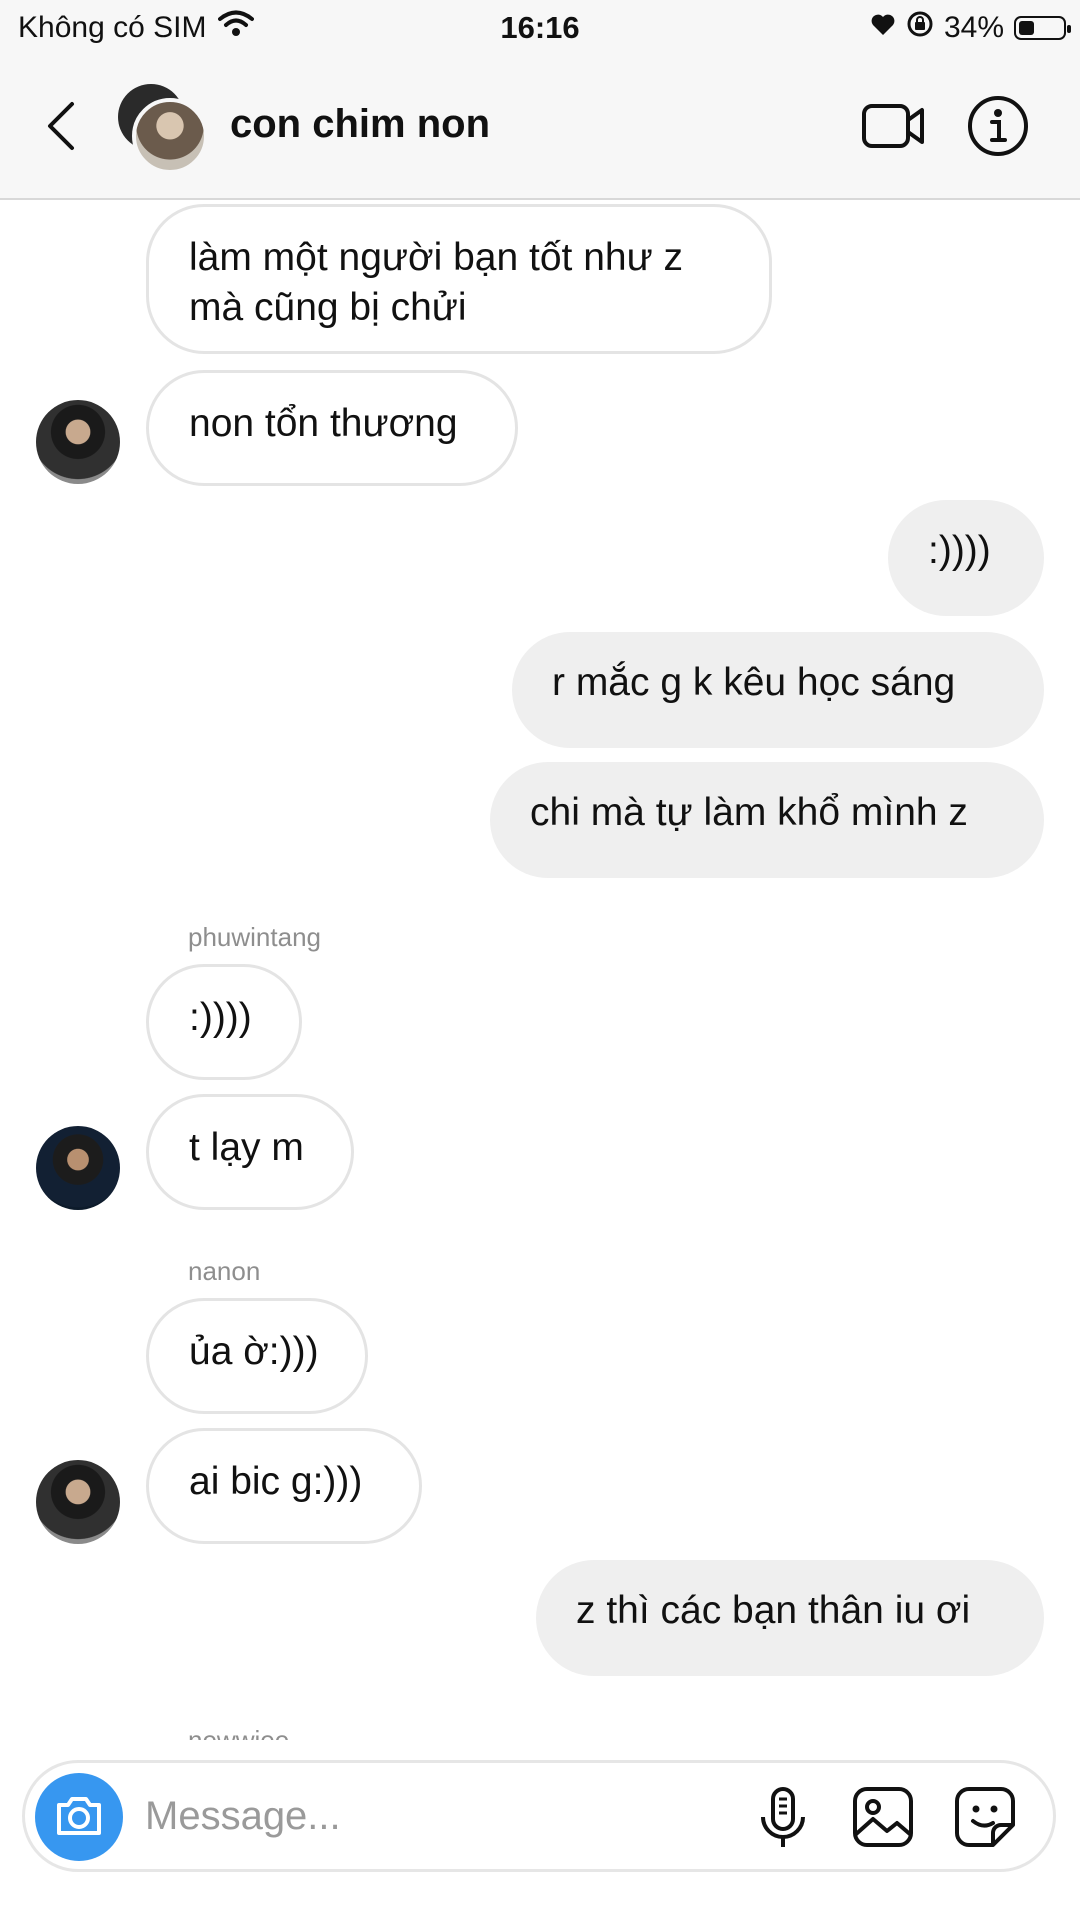 This screenshot has height=1920, width=1080. I want to click on sender-name: newwiee, so click(239, 1732).